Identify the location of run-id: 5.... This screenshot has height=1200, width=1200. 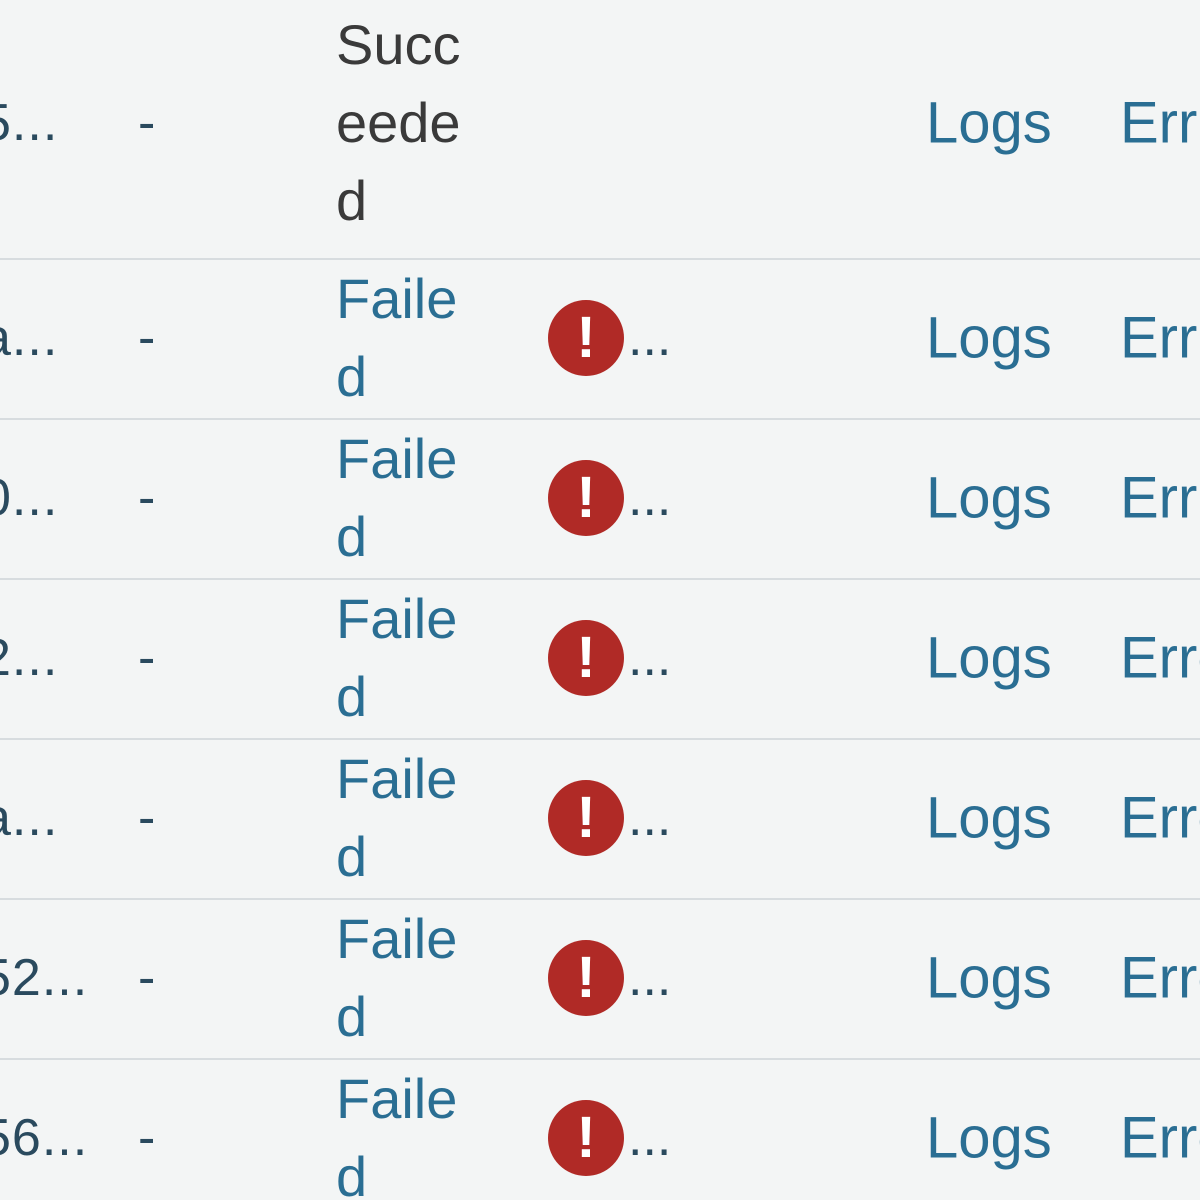
(29, 123).